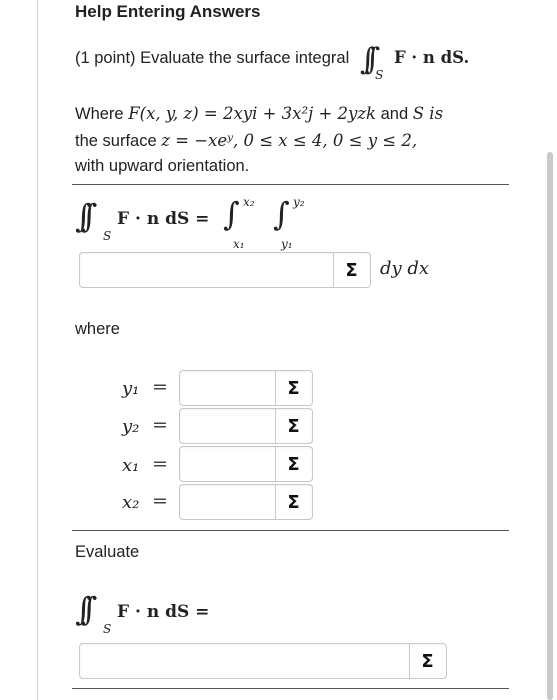 The width and height of the screenshot is (557, 700). I want to click on upper-limit-inner: y₂, so click(299, 202).